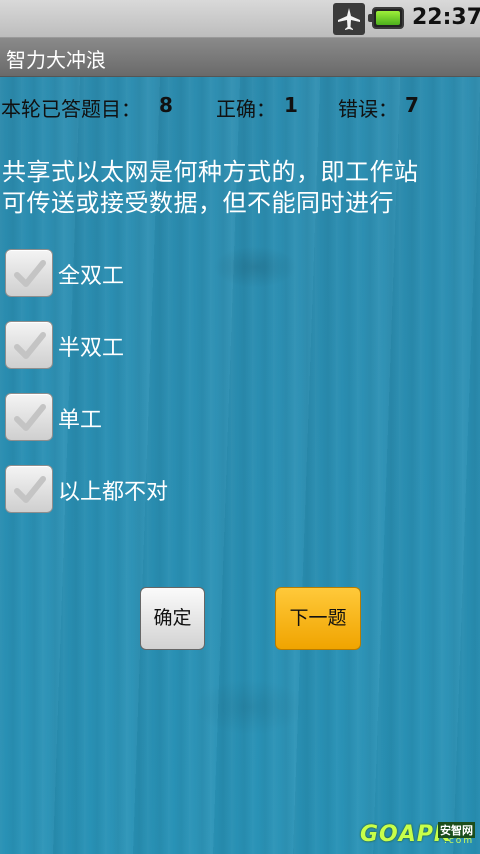  I want to click on correct-value: 1, so click(291, 105).